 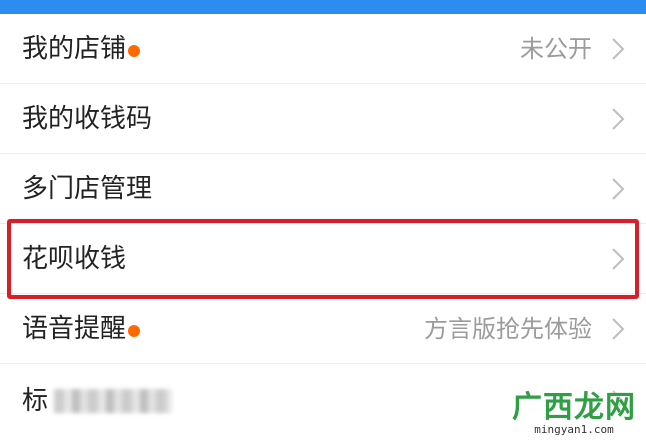 I want to click on menu-item-value: 未公开, so click(x=556, y=48).